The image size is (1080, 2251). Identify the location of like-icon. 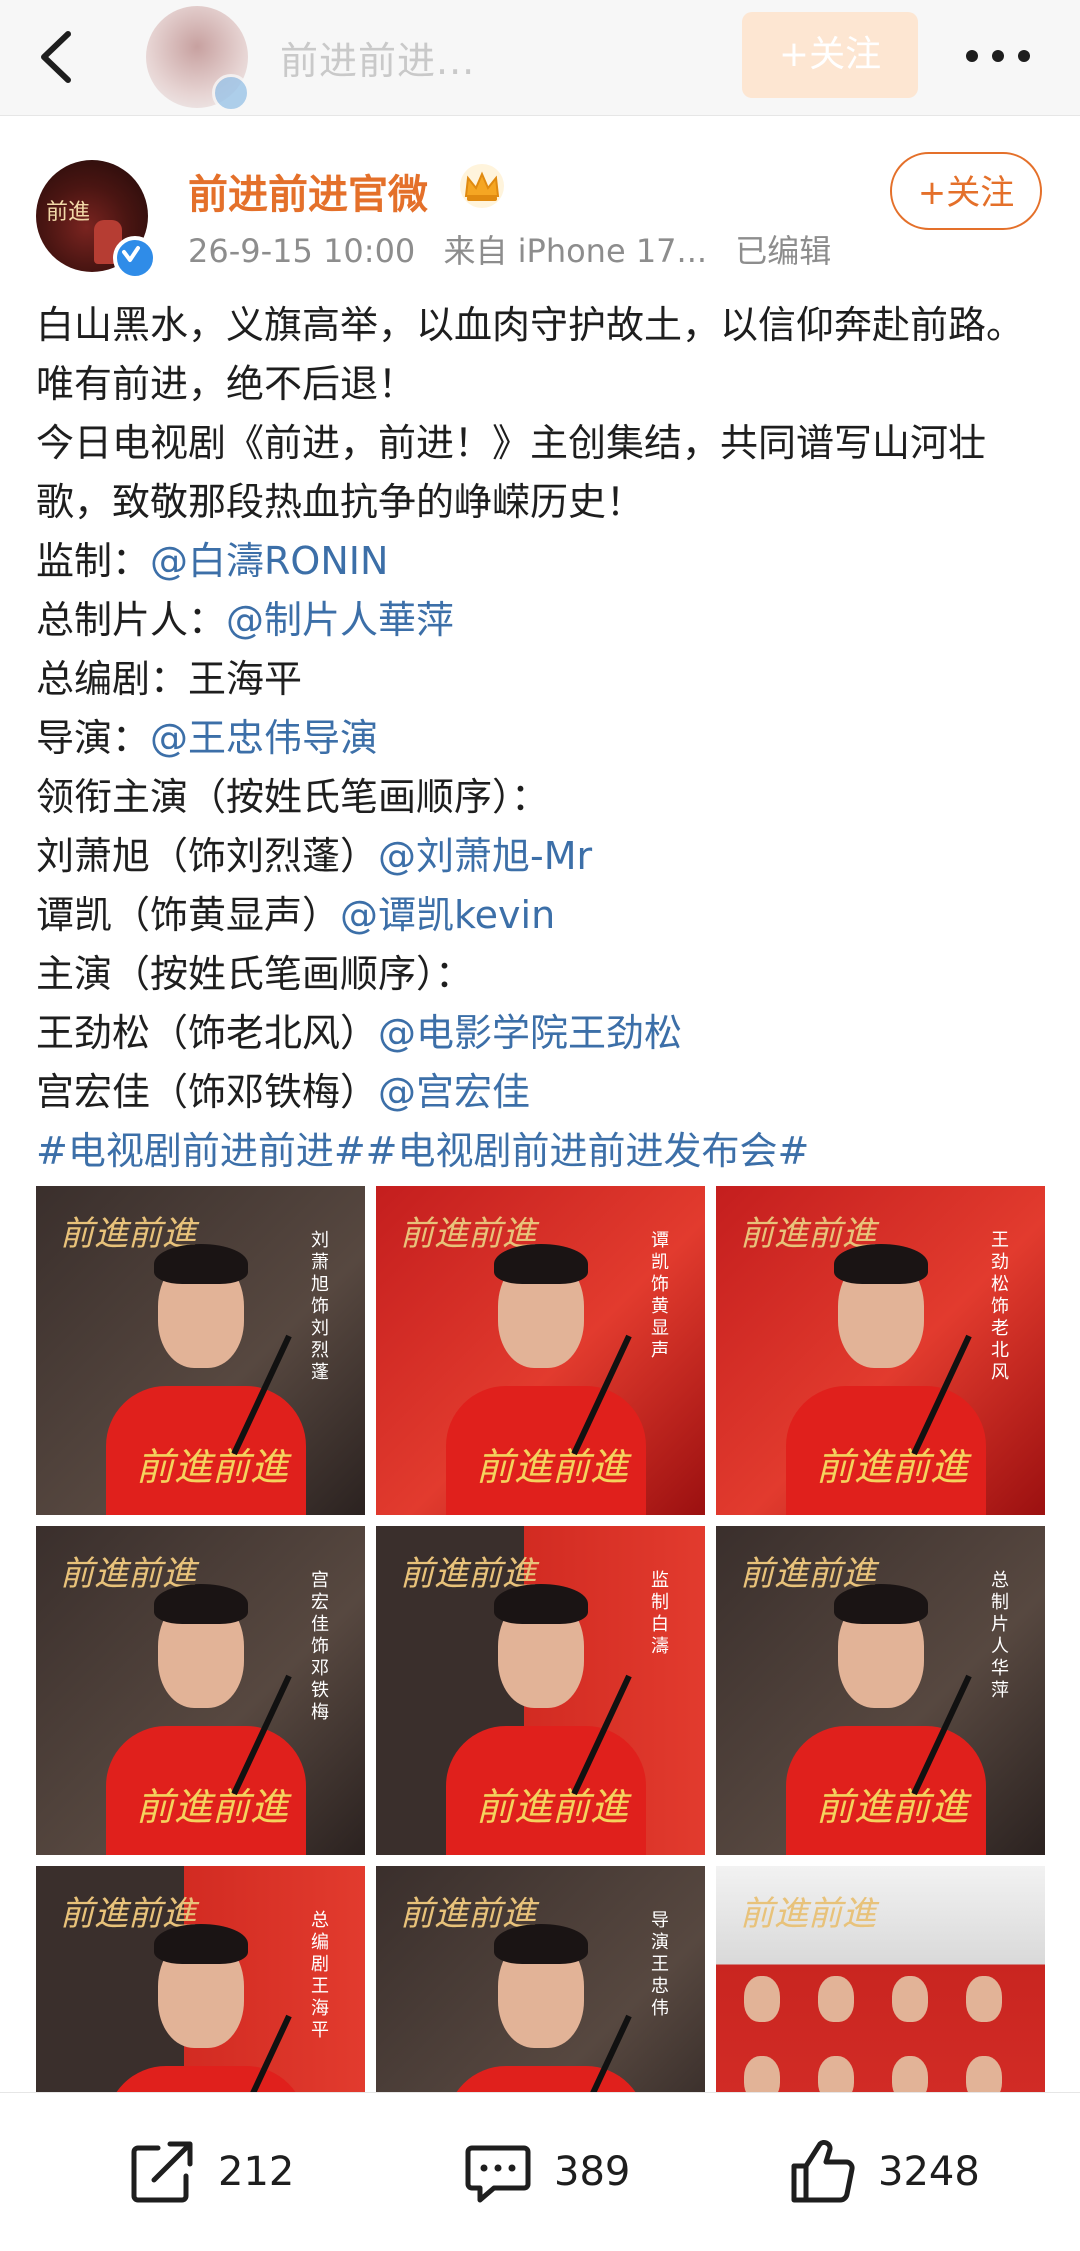
(823, 2171).